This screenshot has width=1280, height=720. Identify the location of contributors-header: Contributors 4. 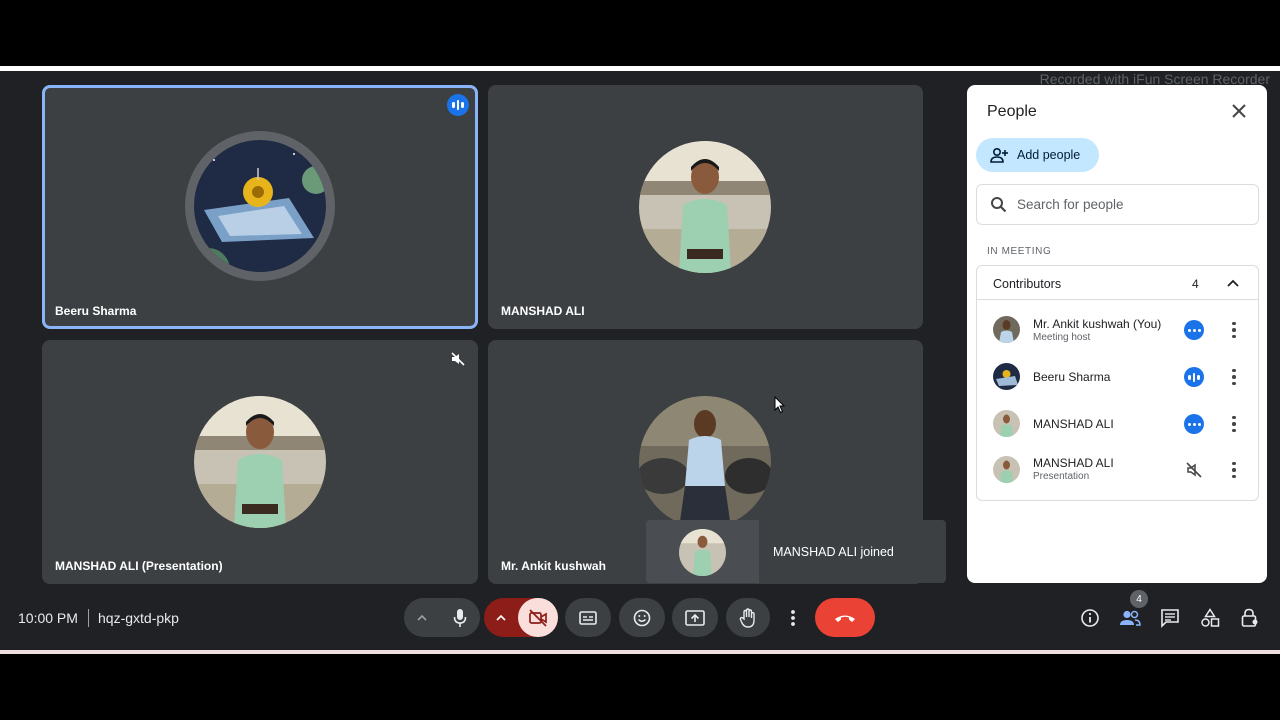
(1117, 283).